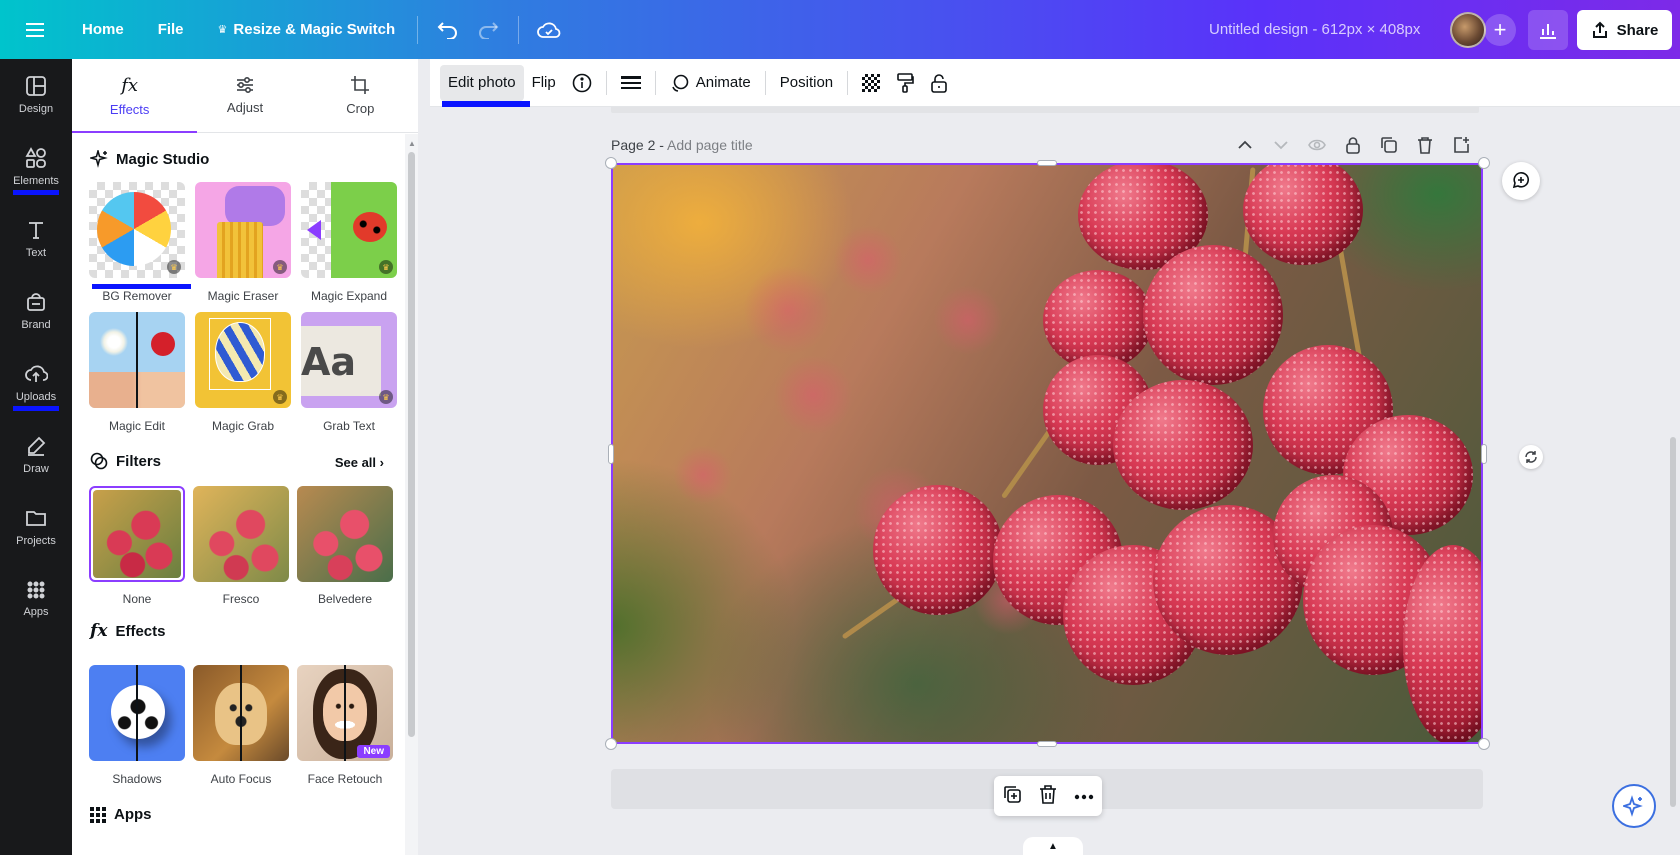 The image size is (1680, 855). I want to click on scroll-up-icon: ▲, so click(412, 143).